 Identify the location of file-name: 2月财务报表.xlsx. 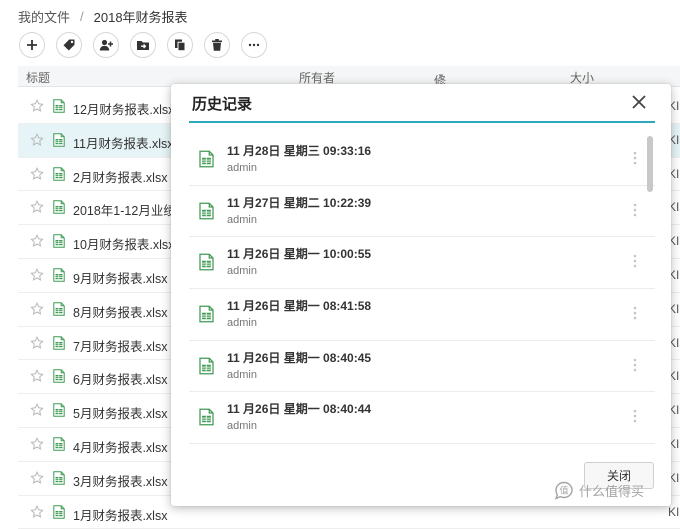
(120, 176).